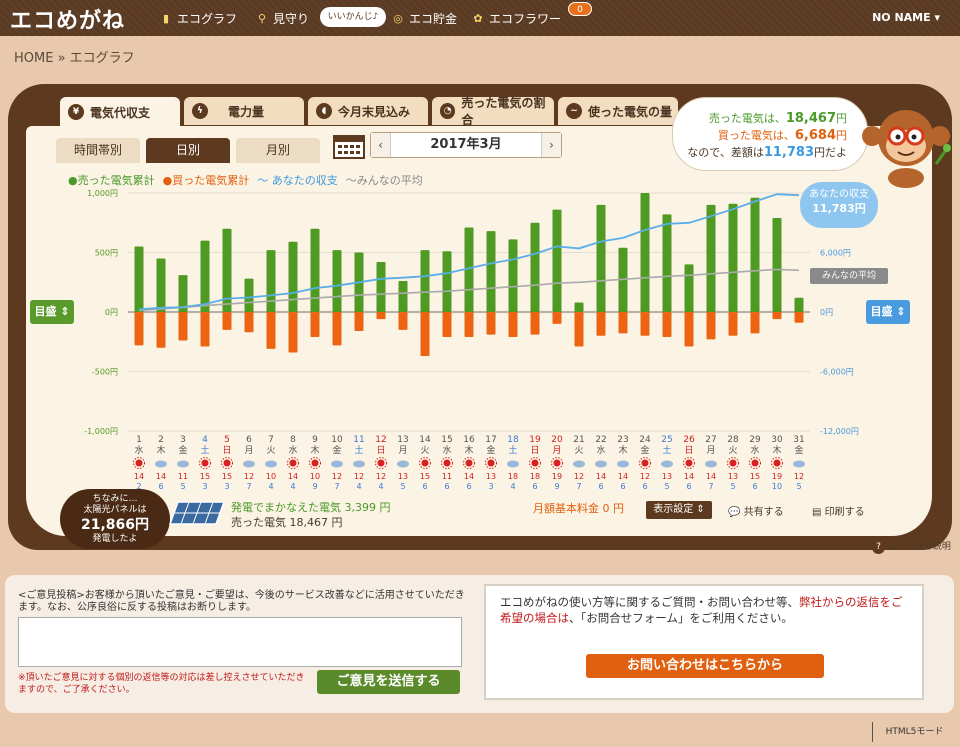 Image resolution: width=960 pixels, height=747 pixels. Describe the element at coordinates (315, 476) in the screenshot. I see `temp-high: 10` at that location.